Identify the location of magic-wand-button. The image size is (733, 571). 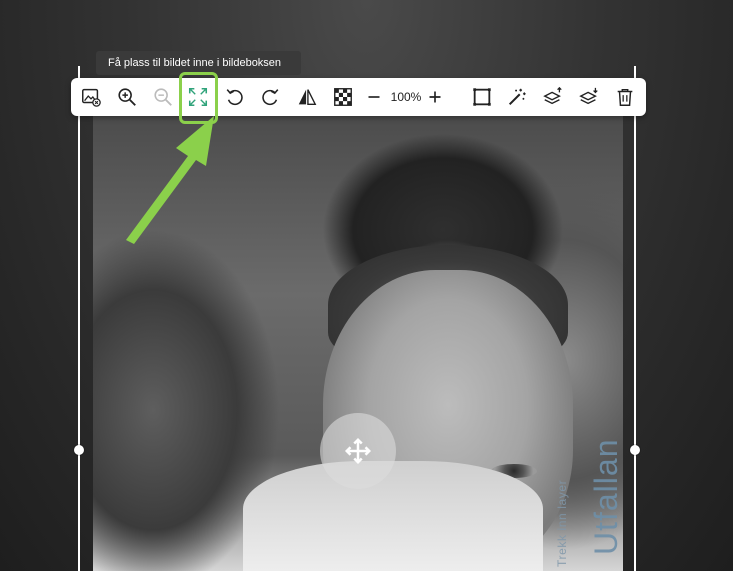
(517, 97).